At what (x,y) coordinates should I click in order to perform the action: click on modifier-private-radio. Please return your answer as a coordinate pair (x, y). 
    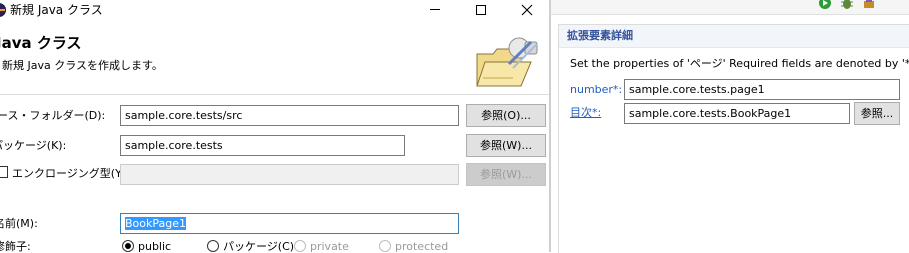
    Looking at the image, I should click on (300, 246).